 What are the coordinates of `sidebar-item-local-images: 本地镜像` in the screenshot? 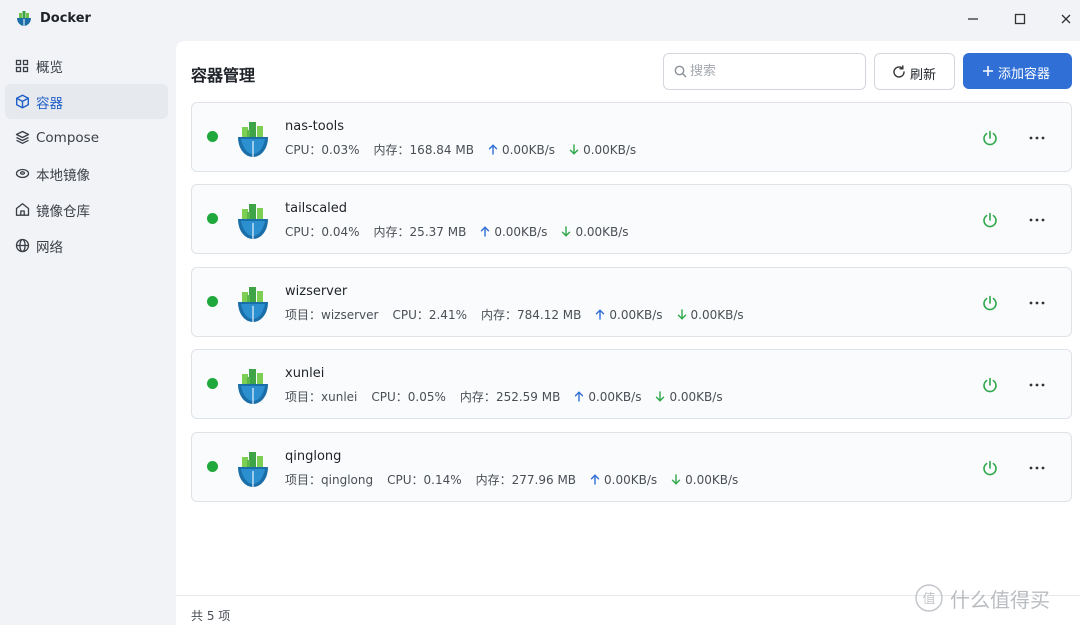 It's located at (86, 173).